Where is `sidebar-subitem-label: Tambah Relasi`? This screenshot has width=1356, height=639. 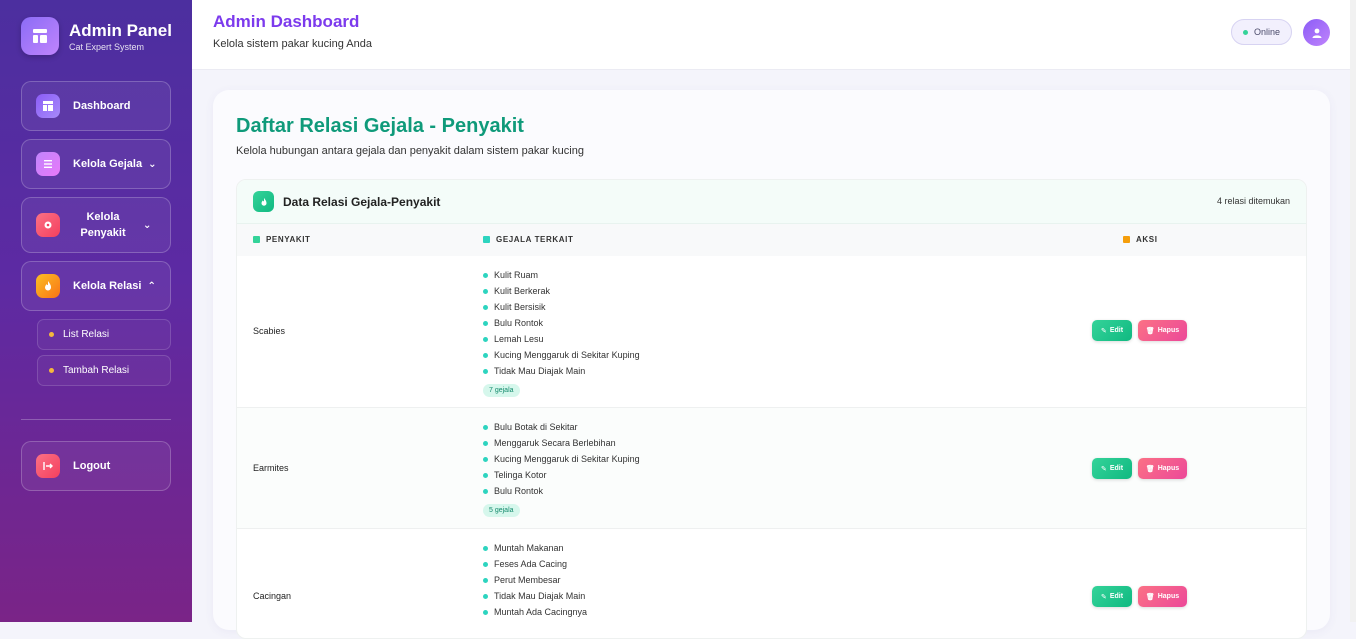 sidebar-subitem-label: Tambah Relasi is located at coordinates (96, 370).